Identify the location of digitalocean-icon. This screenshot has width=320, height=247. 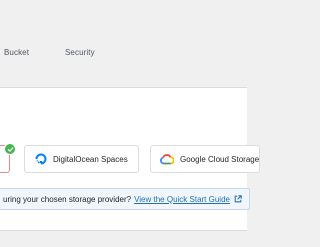
(41, 159).